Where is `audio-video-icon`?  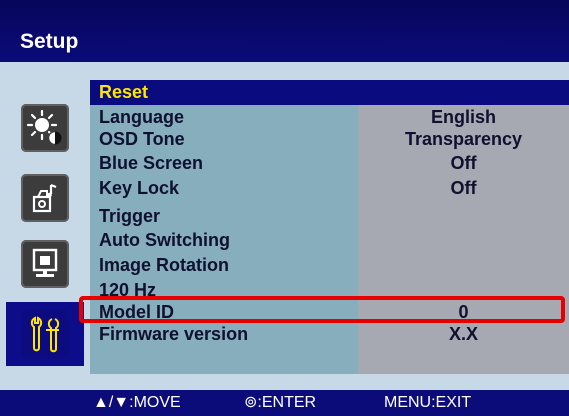 audio-video-icon is located at coordinates (45, 198).